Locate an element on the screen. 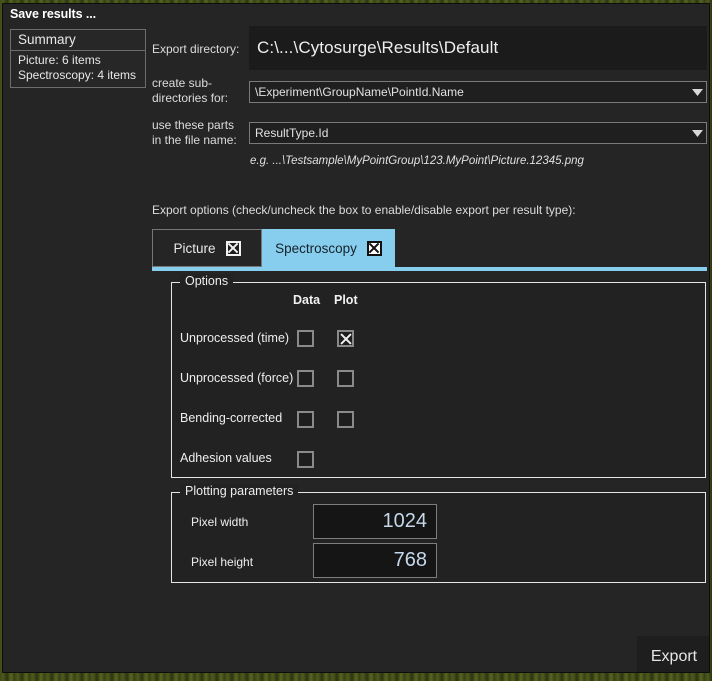 The height and width of the screenshot is (681, 712). summary-row-spectroscopy: Spectroscopy: 4 items is located at coordinates (77, 75).